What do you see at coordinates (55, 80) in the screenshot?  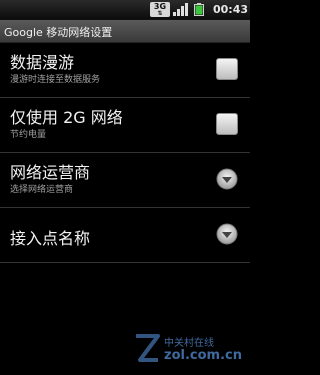 I see `setting-summary: 漫游时连接至数据服务` at bounding box center [55, 80].